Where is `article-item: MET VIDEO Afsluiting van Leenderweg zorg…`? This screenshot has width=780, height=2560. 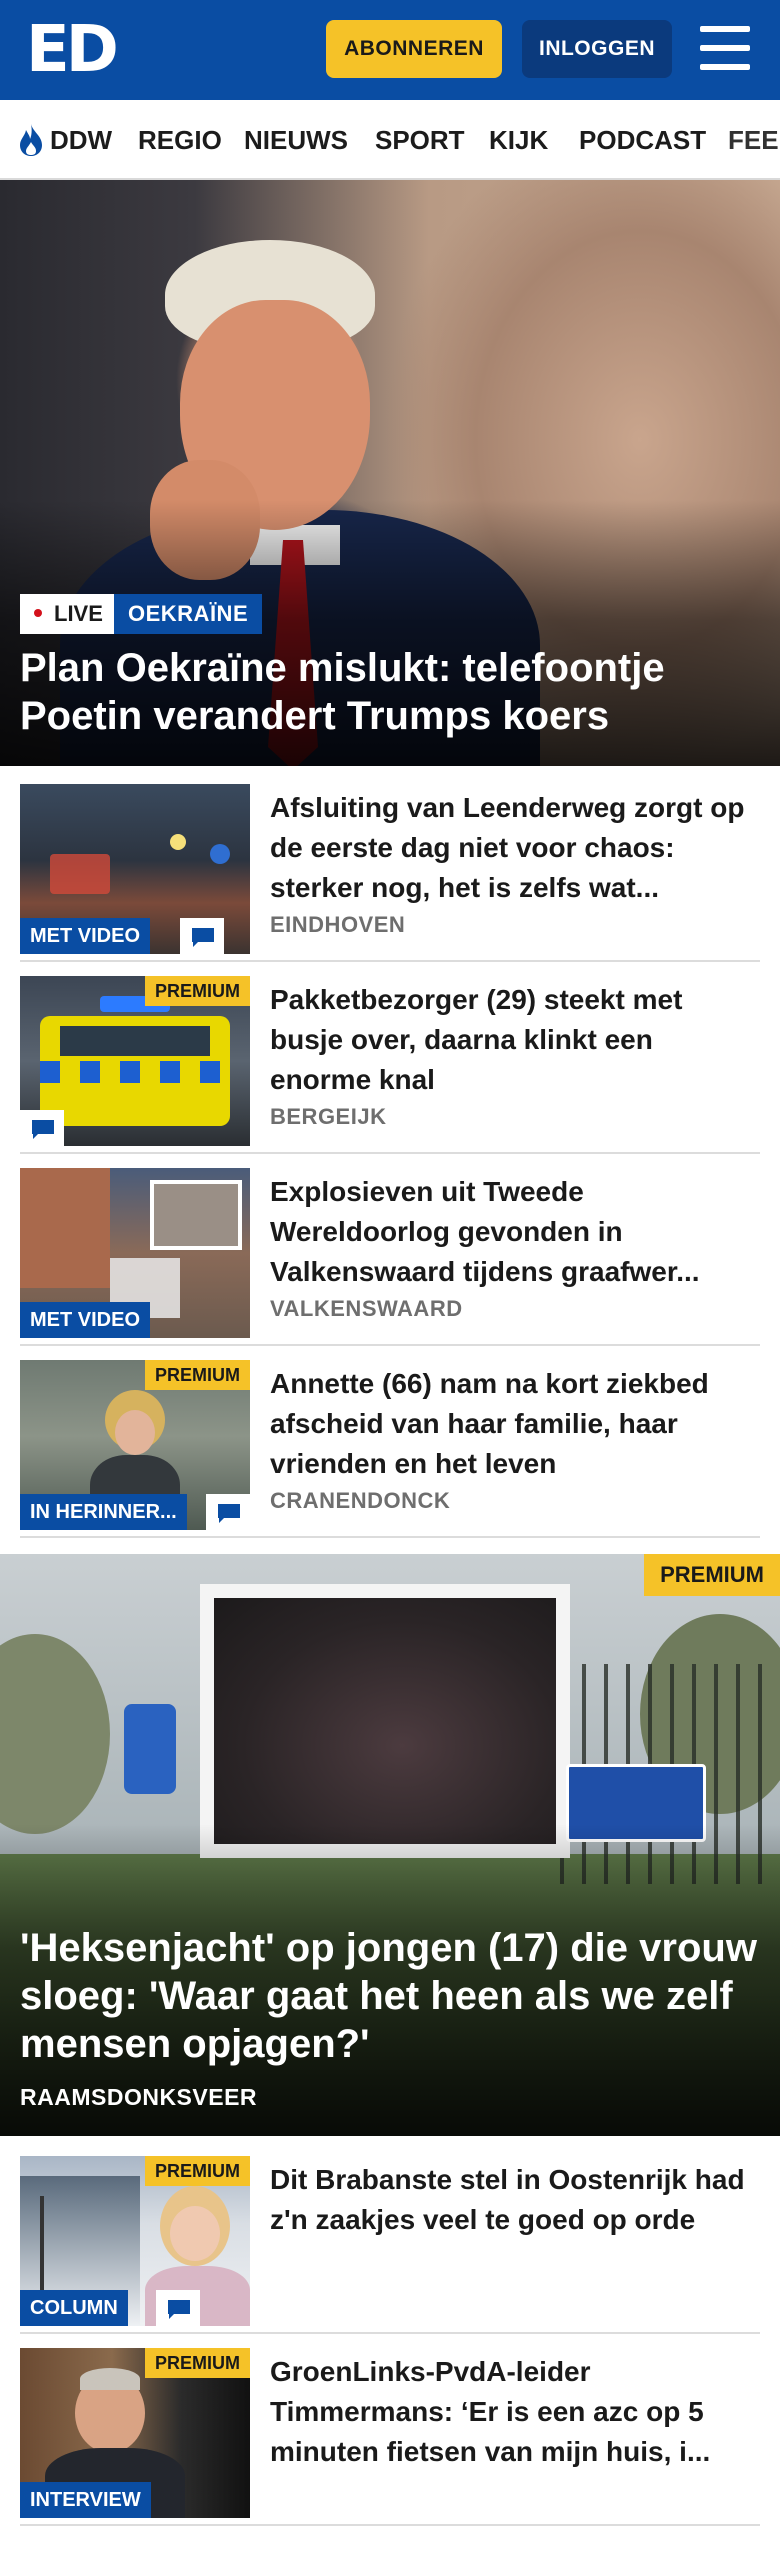
article-item: MET VIDEO Afsluiting van Leenderweg zorg… is located at coordinates (390, 873).